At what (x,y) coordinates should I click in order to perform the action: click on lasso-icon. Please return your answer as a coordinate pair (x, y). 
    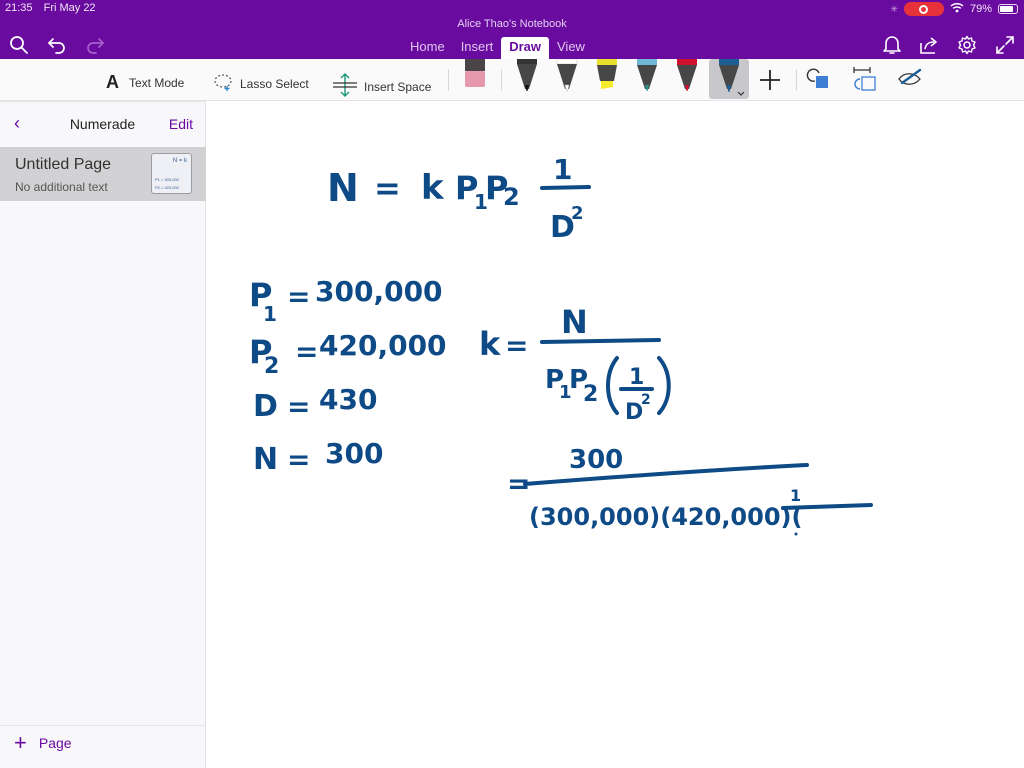
    Looking at the image, I should click on (223, 83).